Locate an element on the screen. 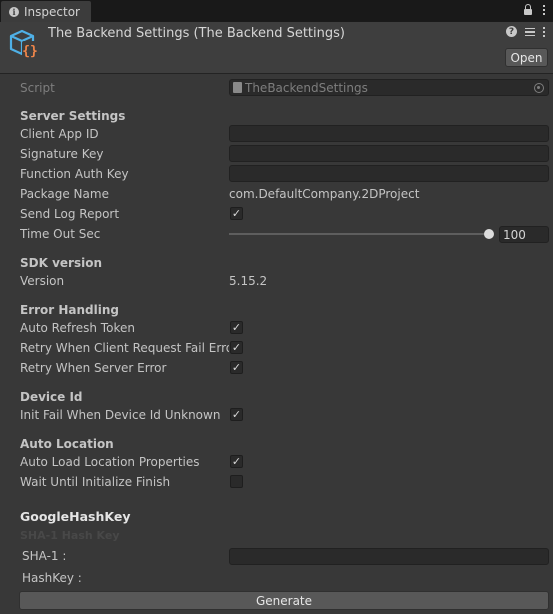 This screenshot has height=614, width=553. tab-inspector: i Inspector is located at coordinates (46, 11).